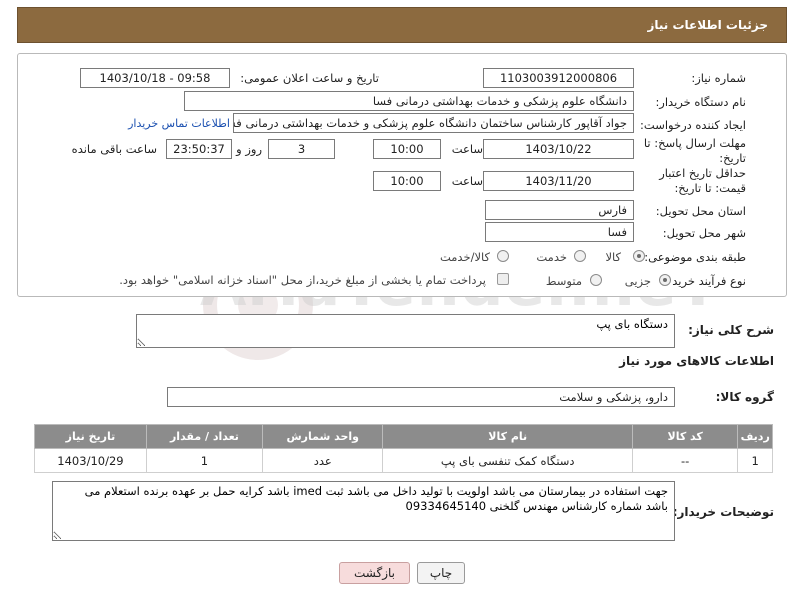 The height and width of the screenshot is (598, 789). What do you see at coordinates (467, 181) in the screenshot?
I see `price-time-label: ساعت` at bounding box center [467, 181].